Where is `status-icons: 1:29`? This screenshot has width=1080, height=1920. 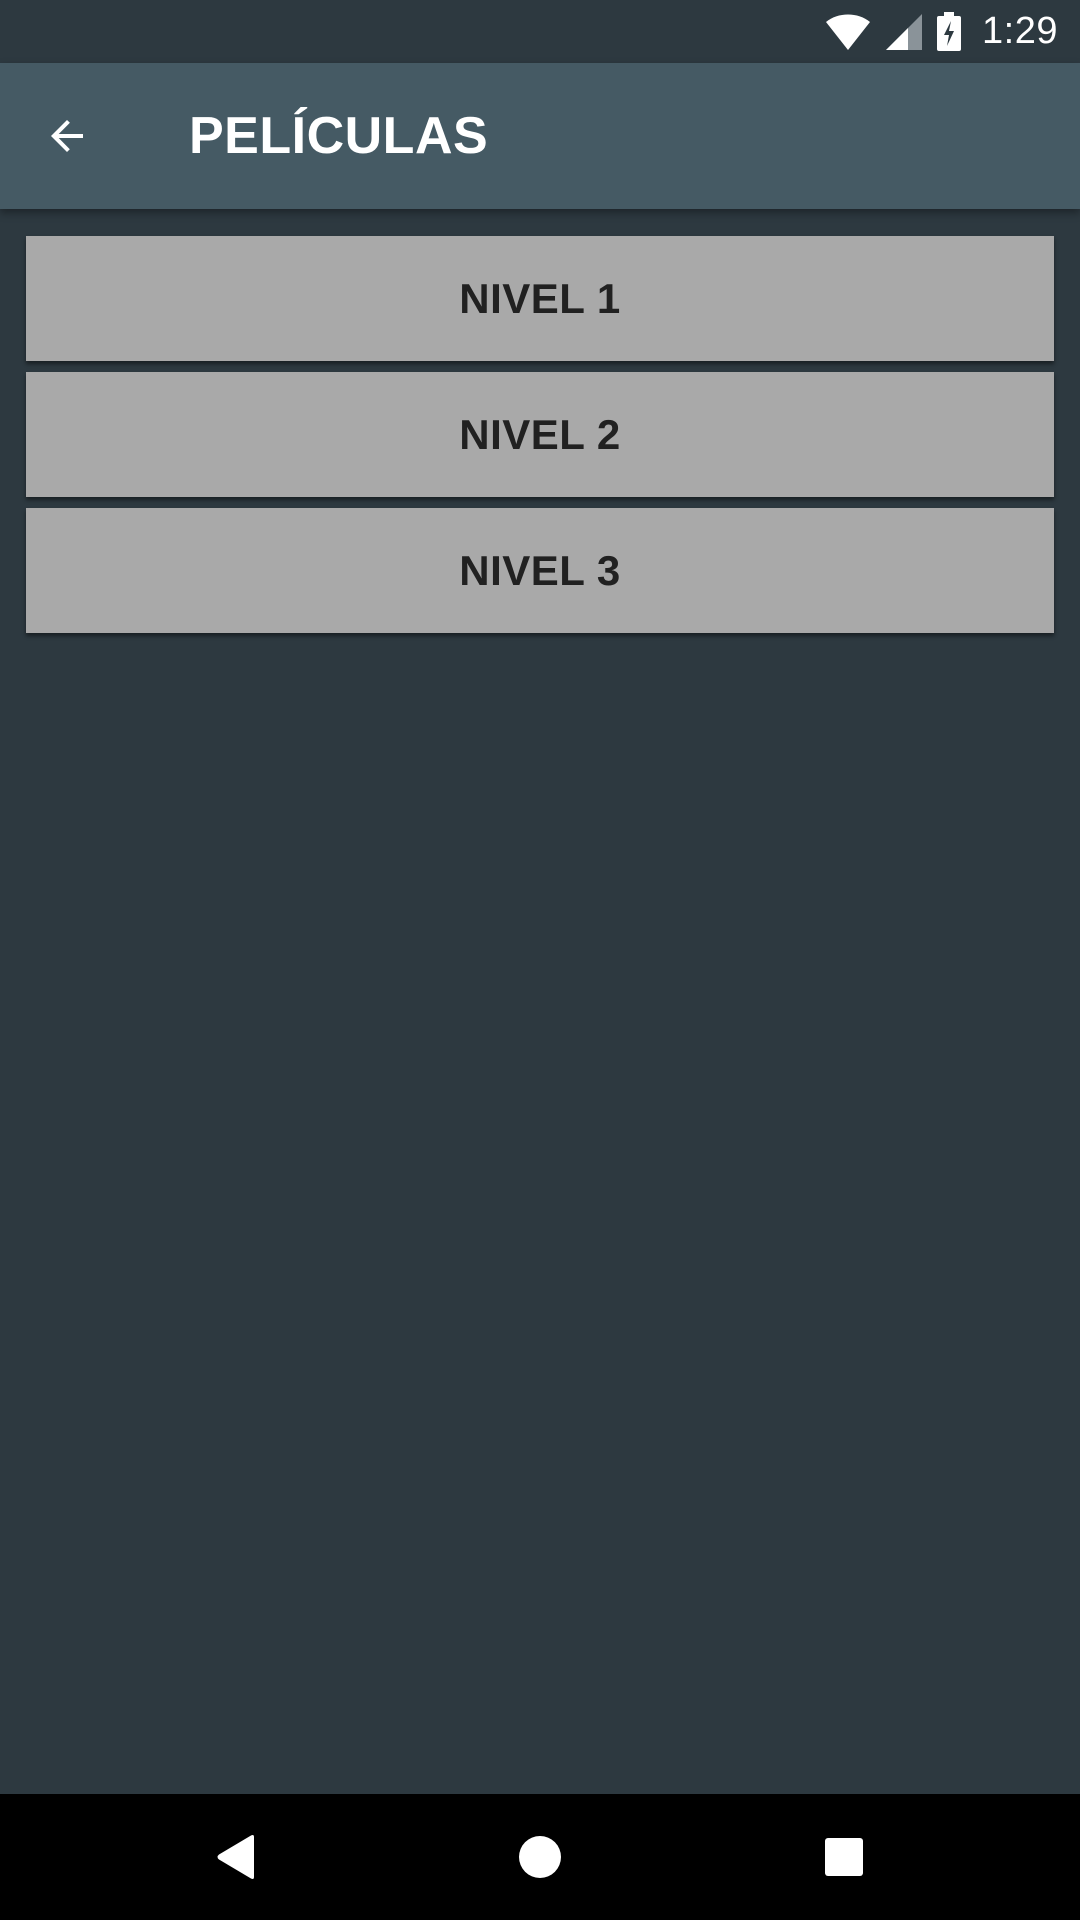 status-icons: 1:29 is located at coordinates (935, 31).